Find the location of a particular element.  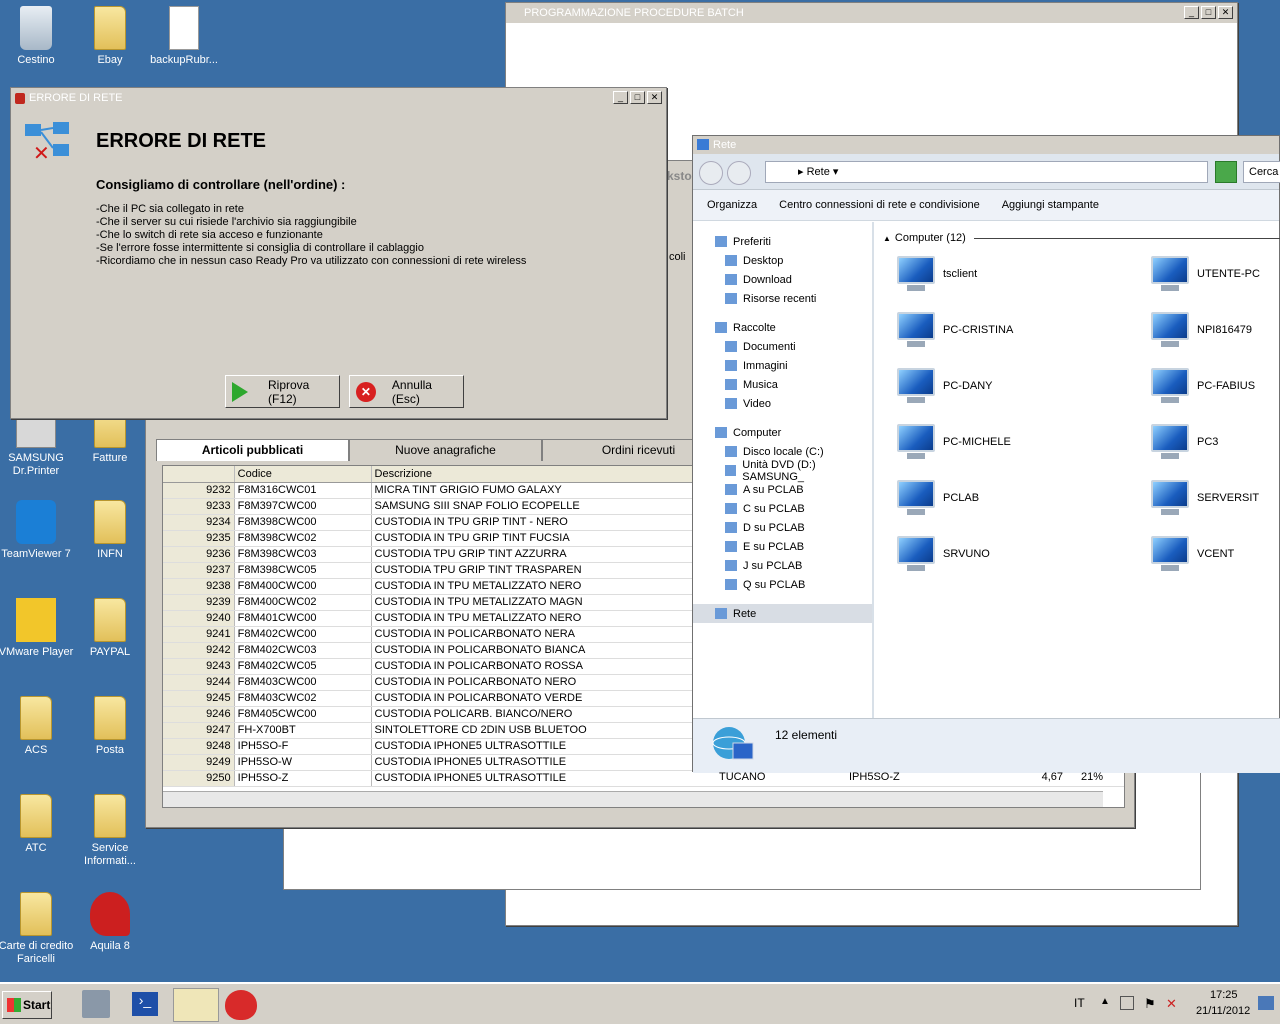

nav-item: E su PCLAB is located at coordinates (793, 546).